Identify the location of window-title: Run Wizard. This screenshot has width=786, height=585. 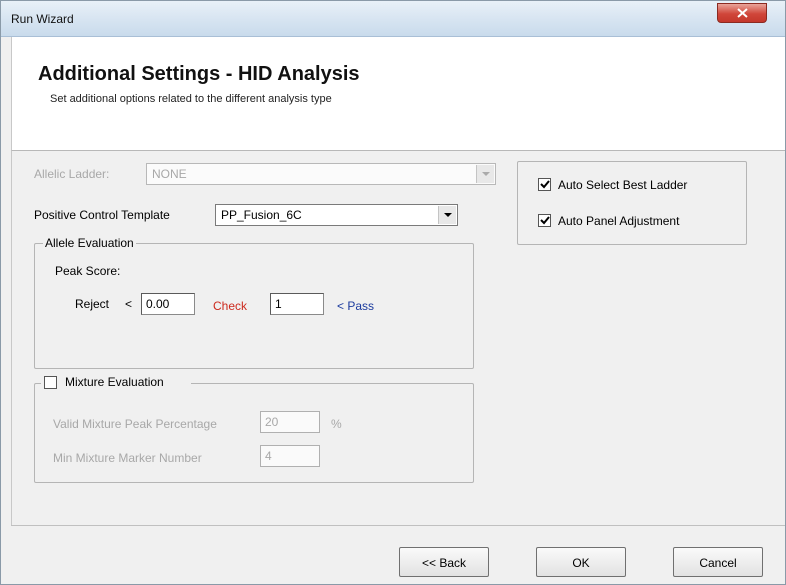
(42, 19).